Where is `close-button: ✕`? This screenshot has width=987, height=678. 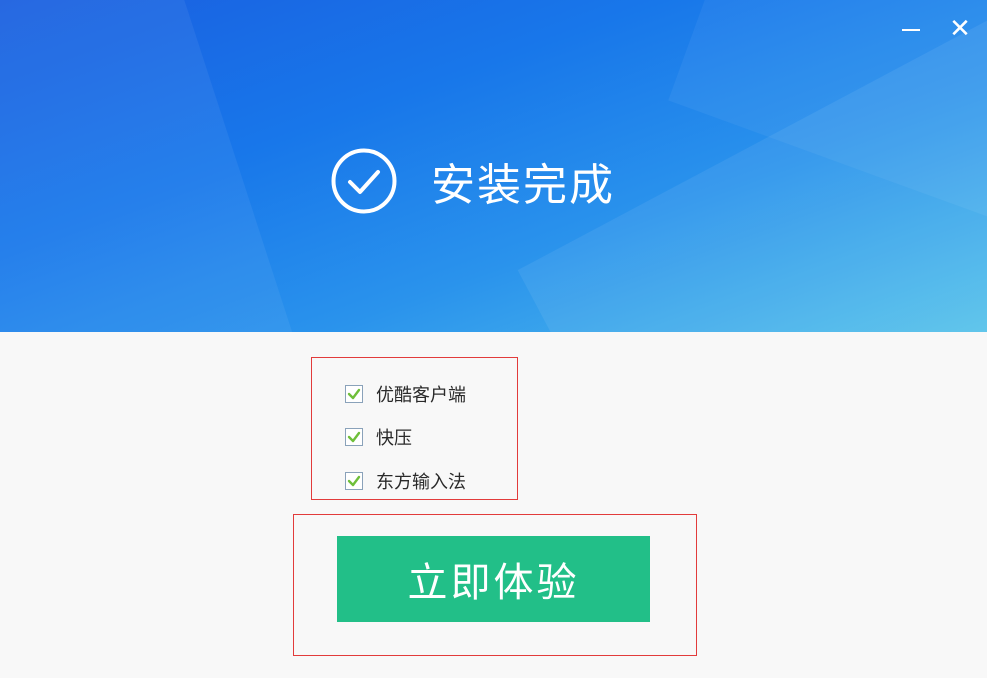 close-button: ✕ is located at coordinates (960, 29).